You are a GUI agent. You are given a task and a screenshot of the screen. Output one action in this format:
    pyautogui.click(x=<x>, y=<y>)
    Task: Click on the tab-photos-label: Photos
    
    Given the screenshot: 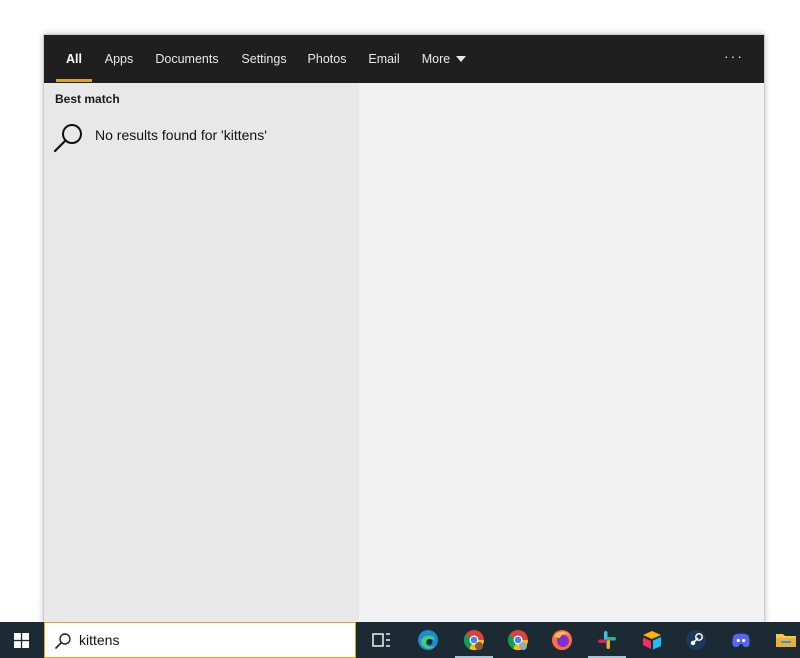 What is the action you would take?
    pyautogui.click(x=327, y=59)
    